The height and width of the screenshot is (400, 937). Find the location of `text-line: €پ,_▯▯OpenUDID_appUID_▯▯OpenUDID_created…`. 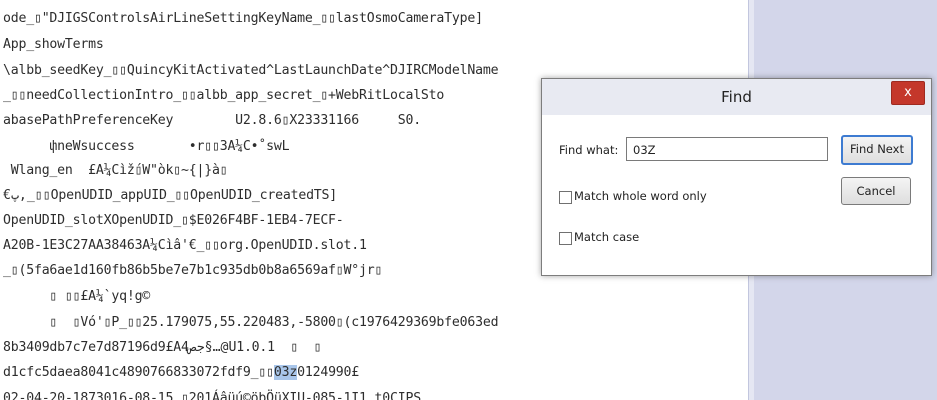

text-line: €پ,_▯▯OpenUDID_appUID_▯▯OpenUDID_created… is located at coordinates (170, 195).